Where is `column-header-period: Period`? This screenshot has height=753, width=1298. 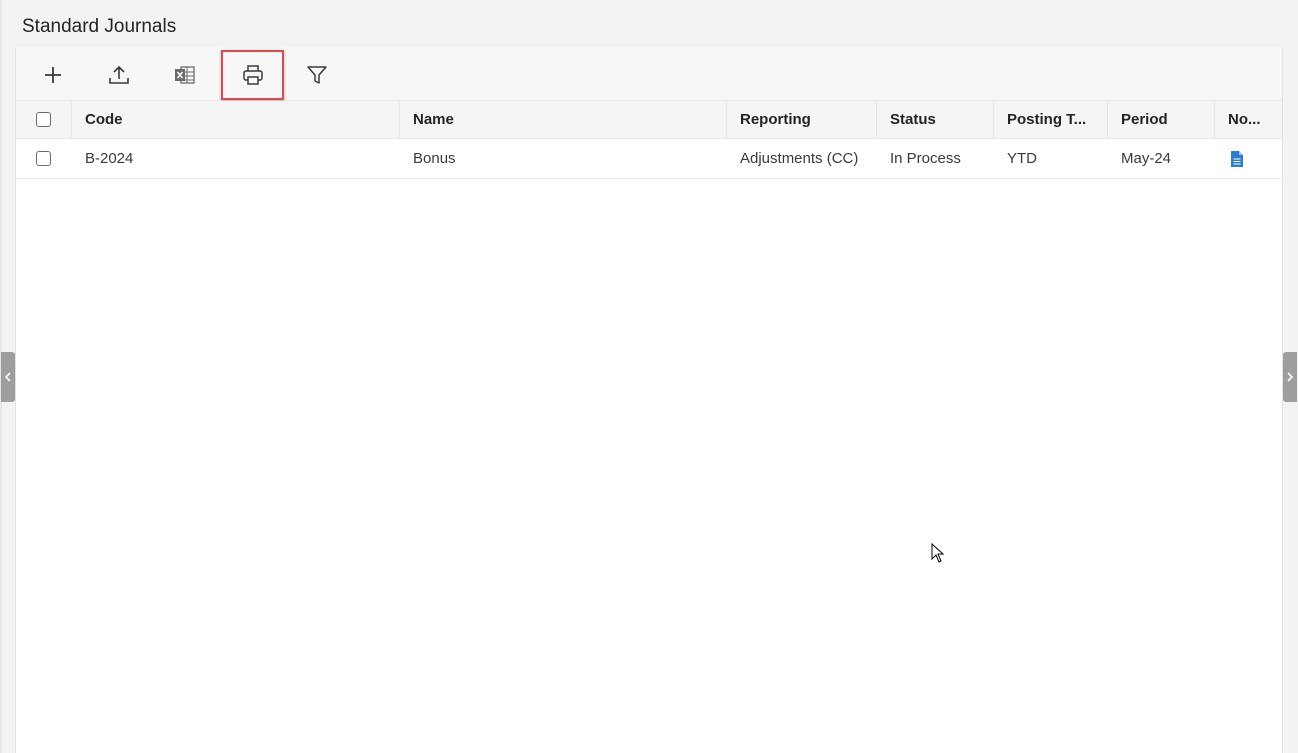
column-header-period: Period is located at coordinates (1161, 119).